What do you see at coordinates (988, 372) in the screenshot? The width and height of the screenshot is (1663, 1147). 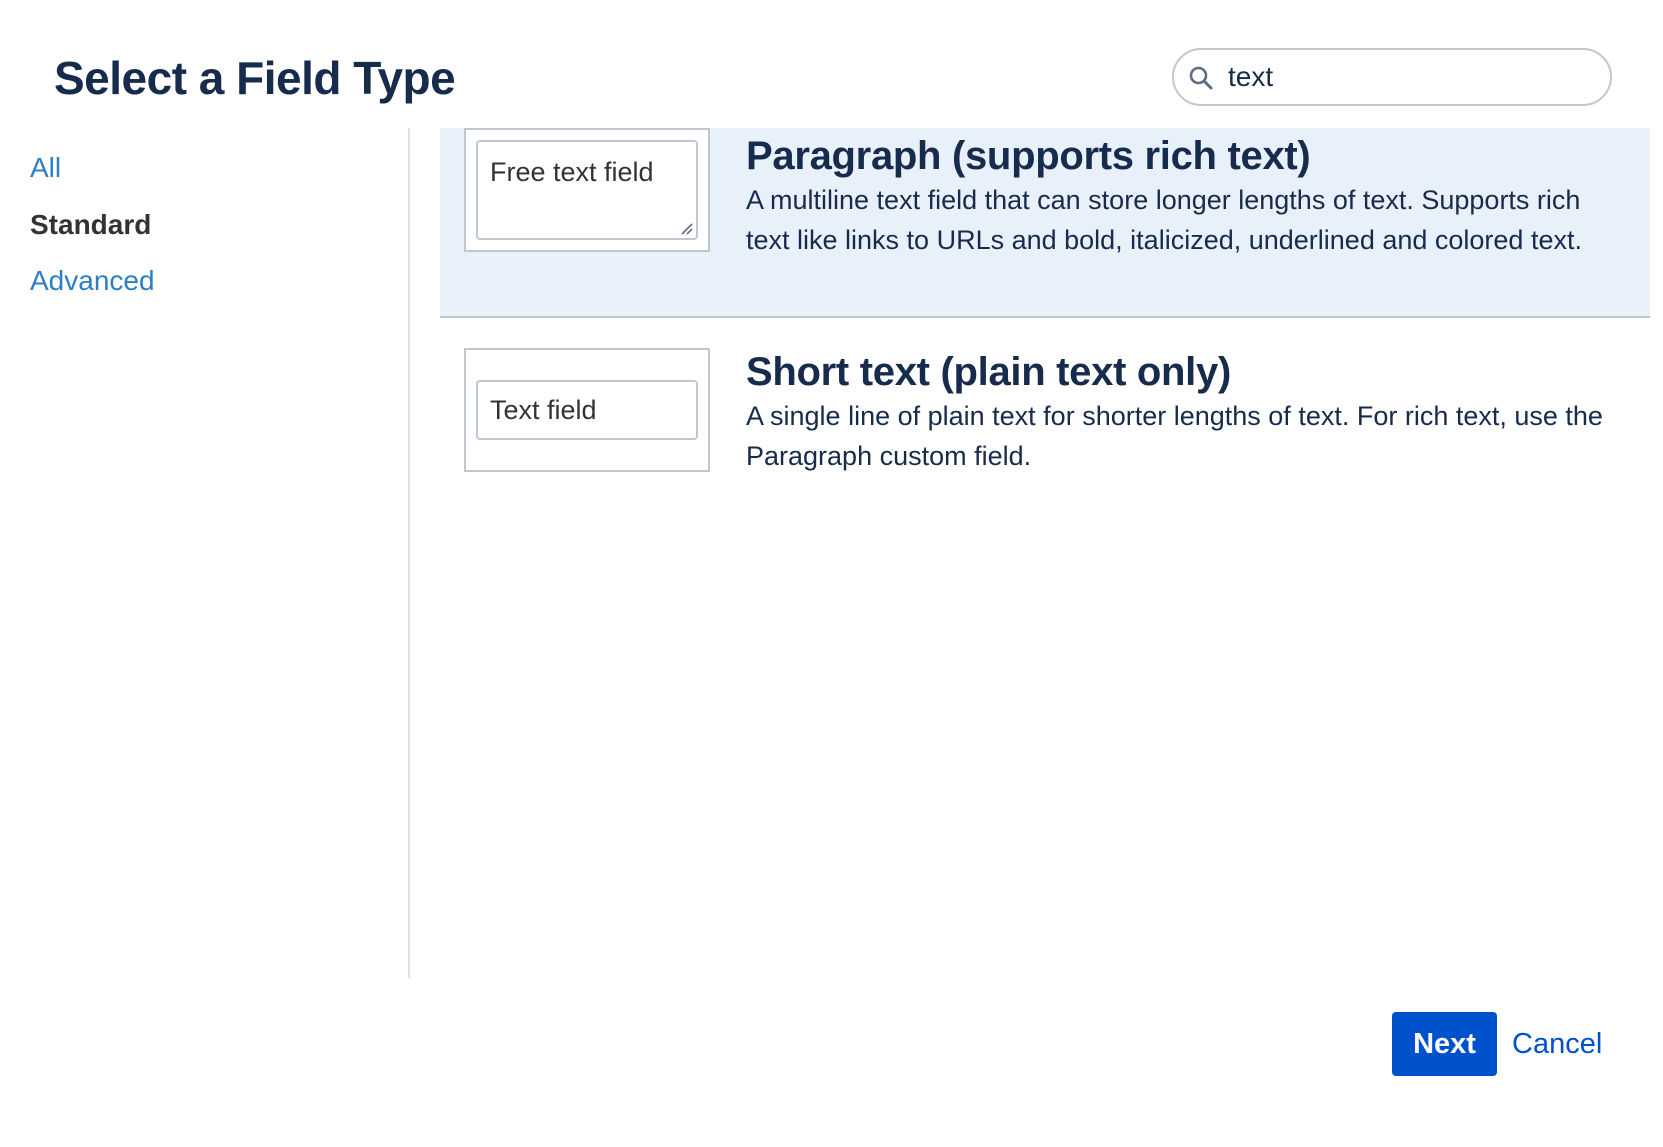 I see `option-title: Short text (plain text only)` at bounding box center [988, 372].